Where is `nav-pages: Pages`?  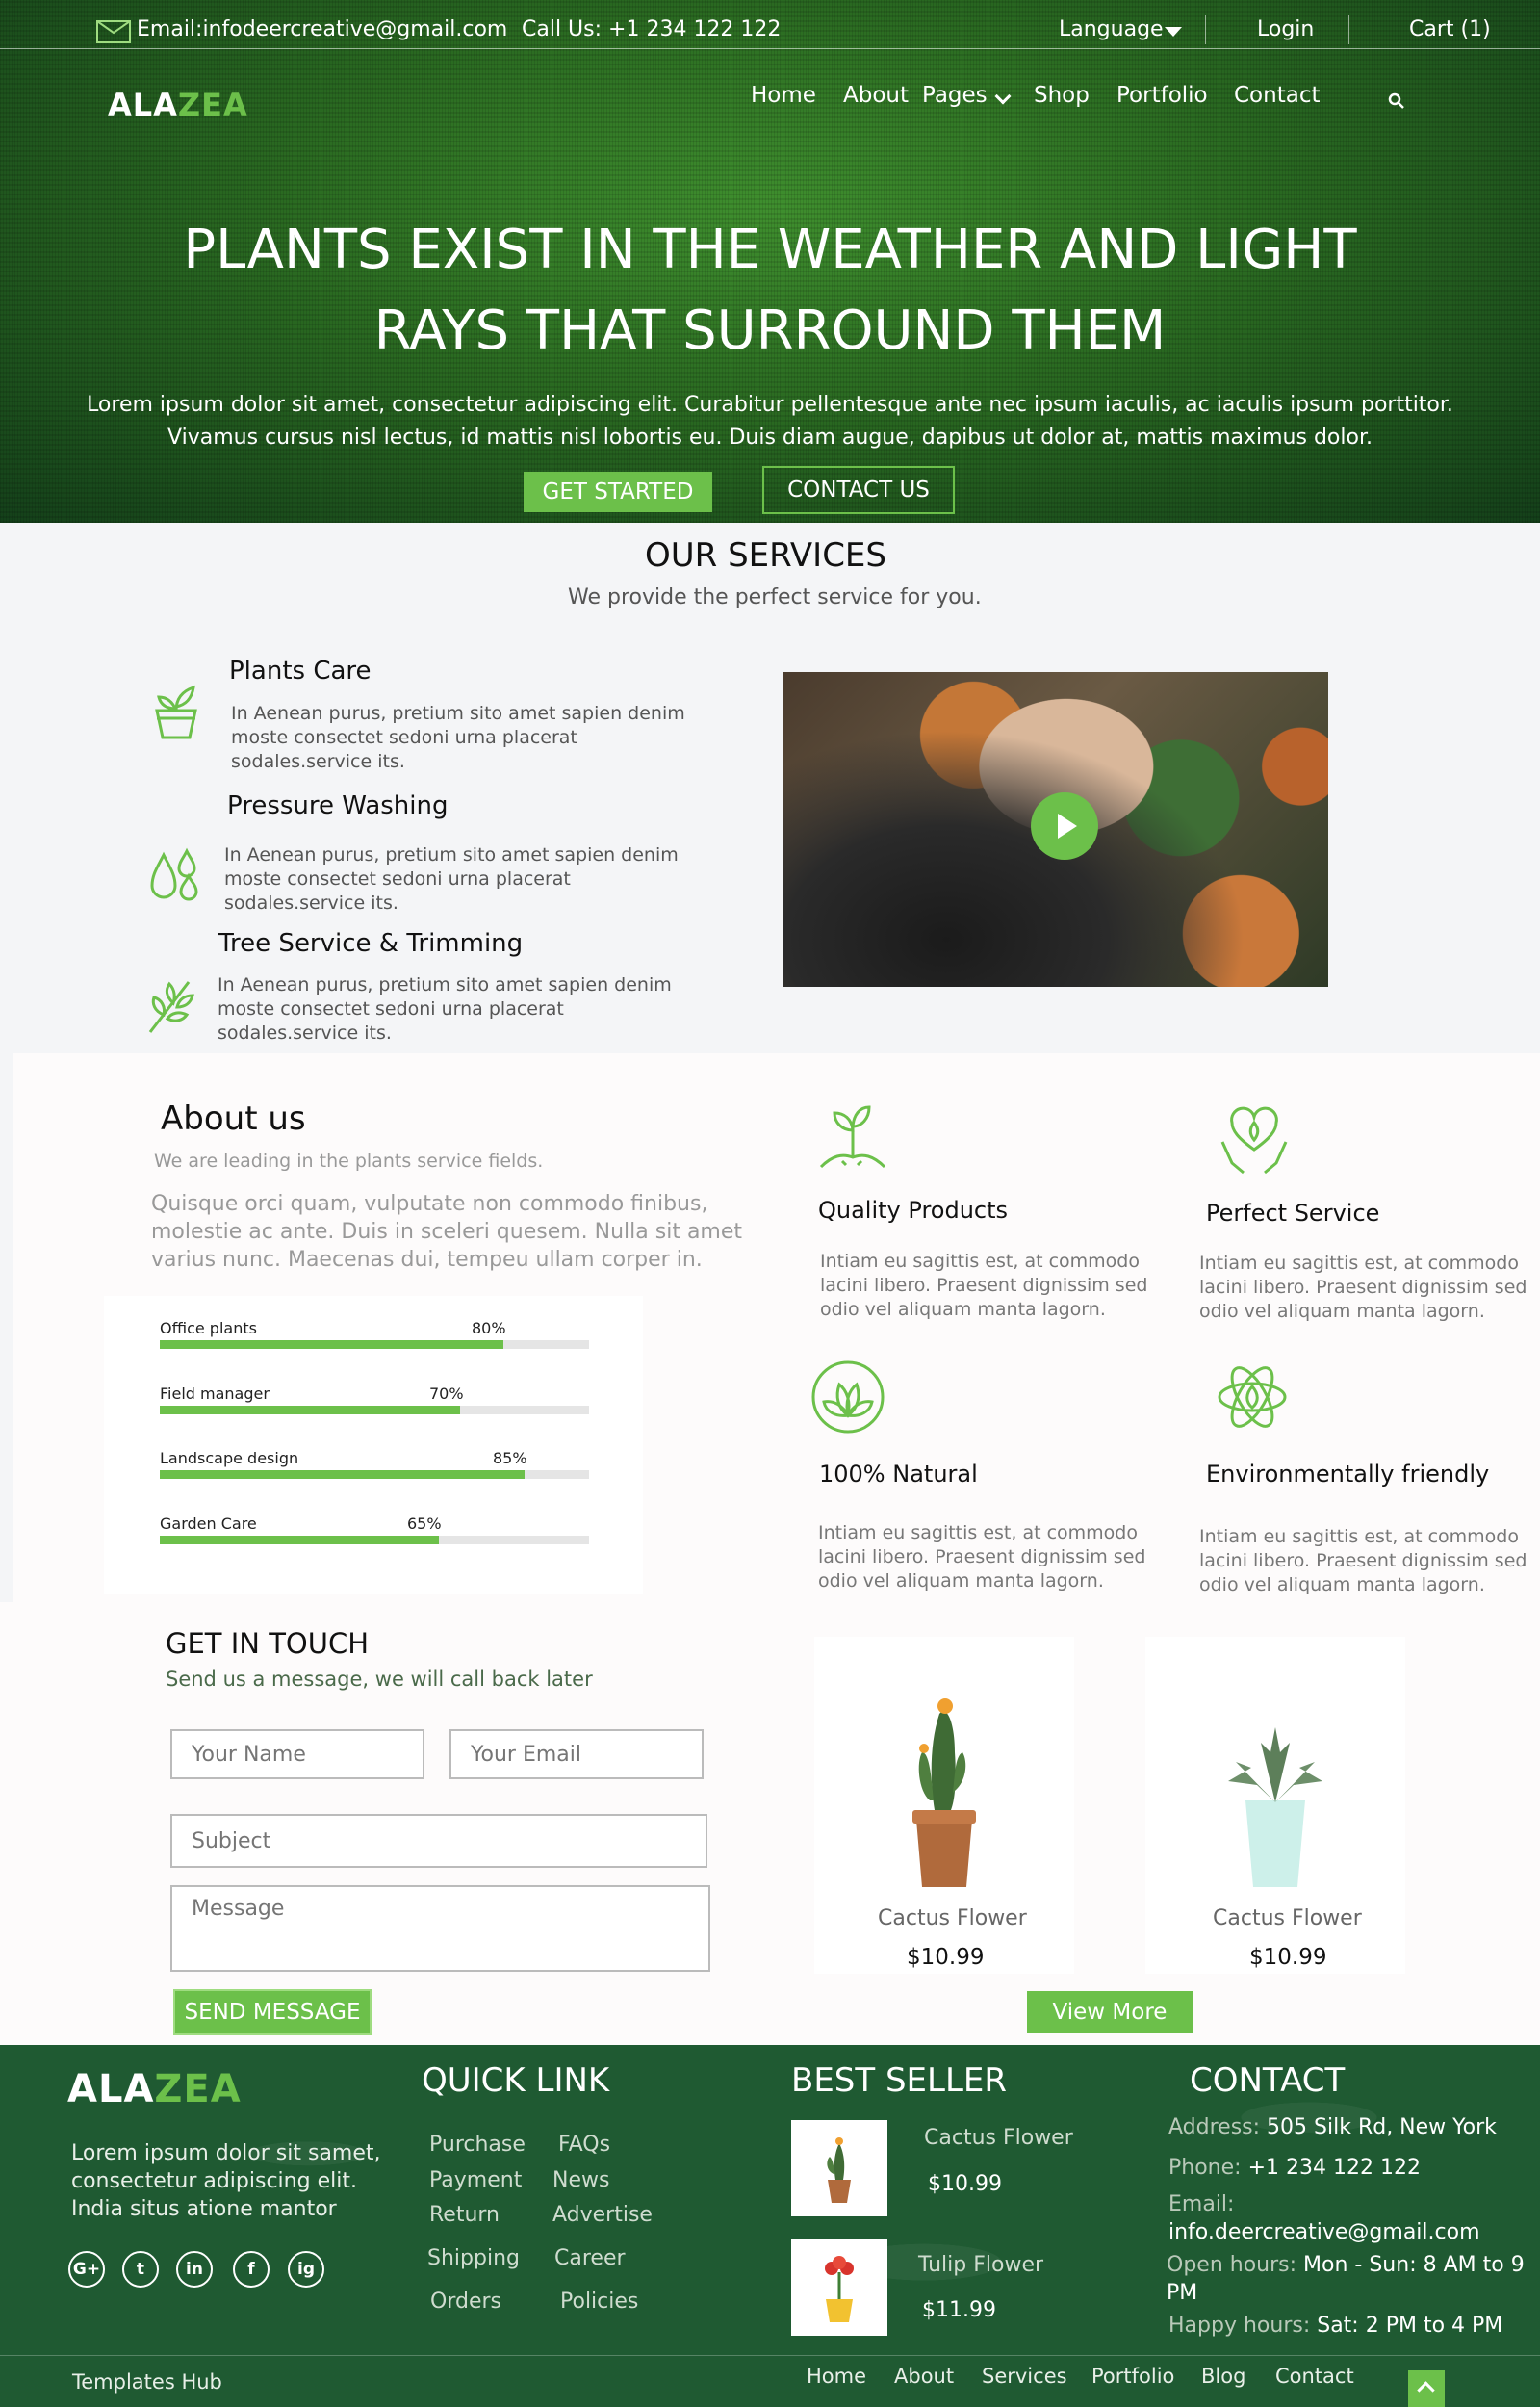 nav-pages: Pages is located at coordinates (955, 95).